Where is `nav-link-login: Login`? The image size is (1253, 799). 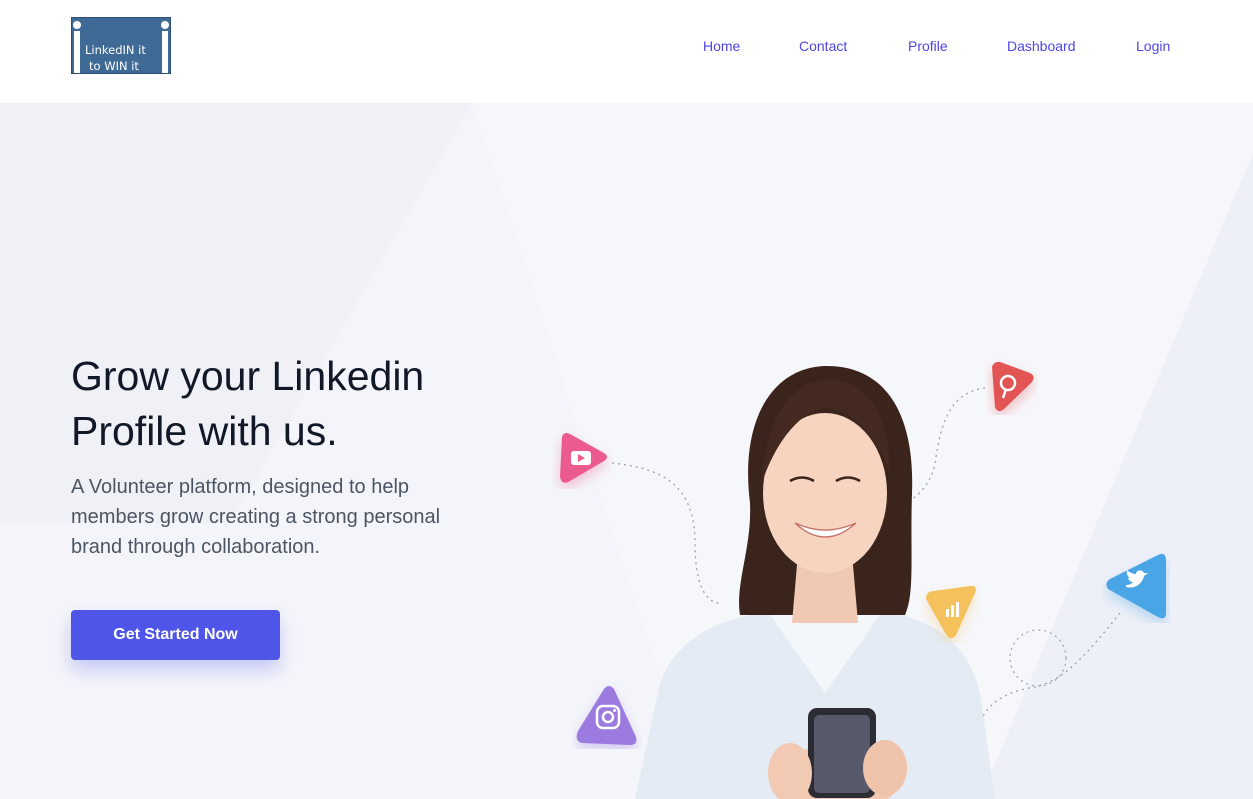 nav-link-login: Login is located at coordinates (1153, 46).